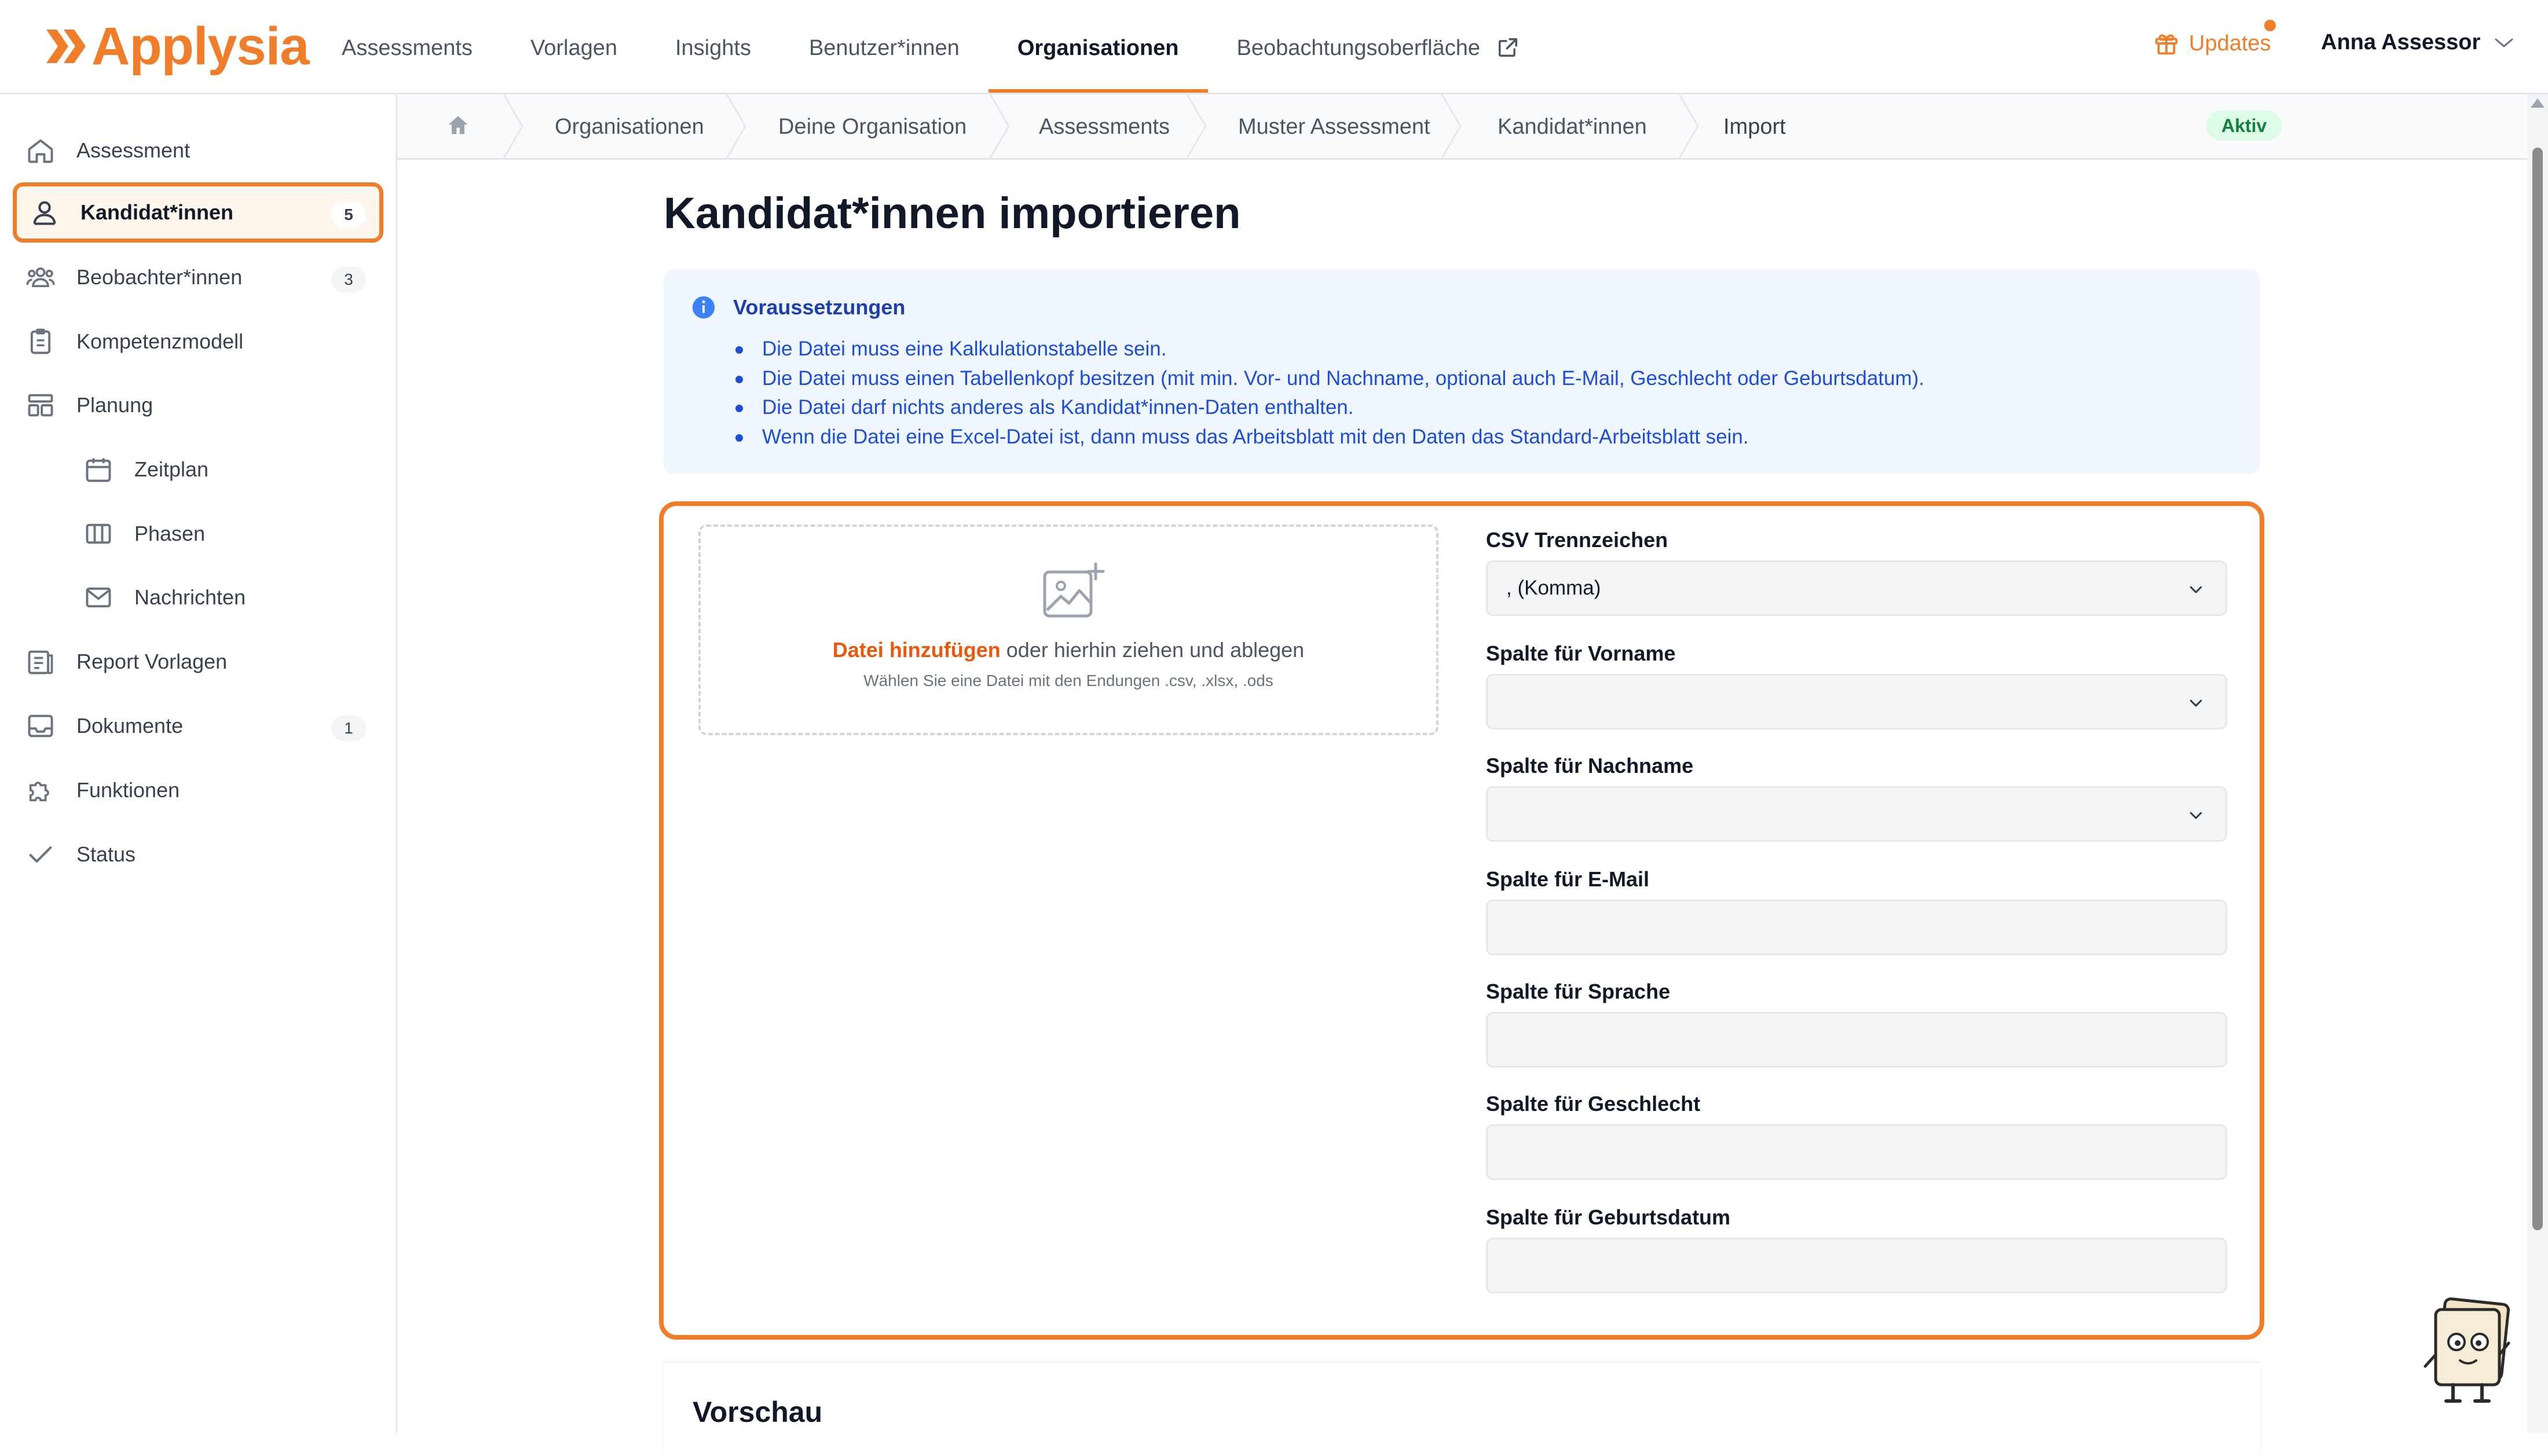  Describe the element at coordinates (819, 307) in the screenshot. I see `requirements-title: Voraussetzungen` at that location.